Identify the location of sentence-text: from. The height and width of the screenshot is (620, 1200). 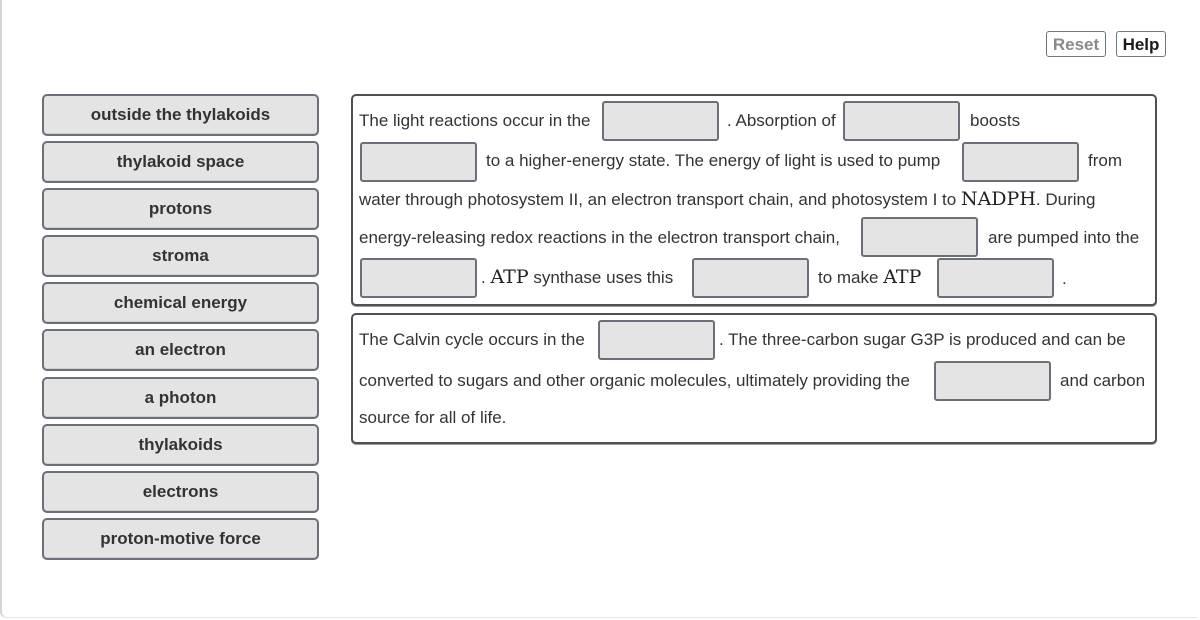
(1105, 160).